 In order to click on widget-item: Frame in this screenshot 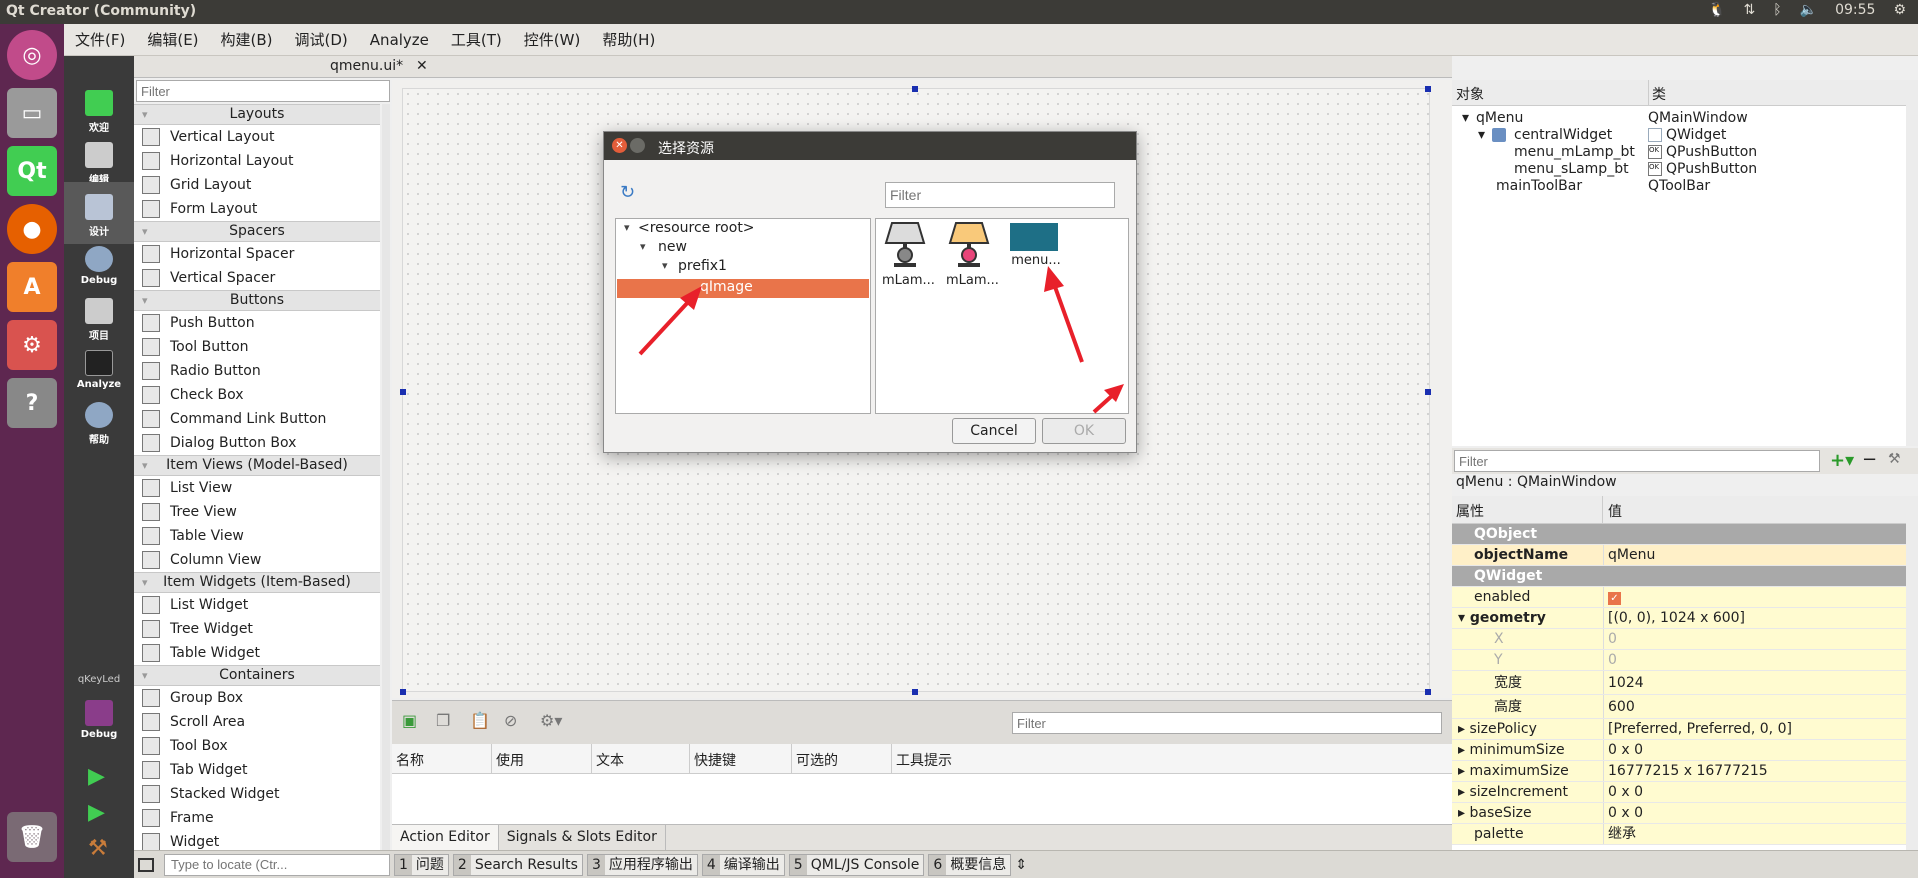, I will do `click(257, 818)`.